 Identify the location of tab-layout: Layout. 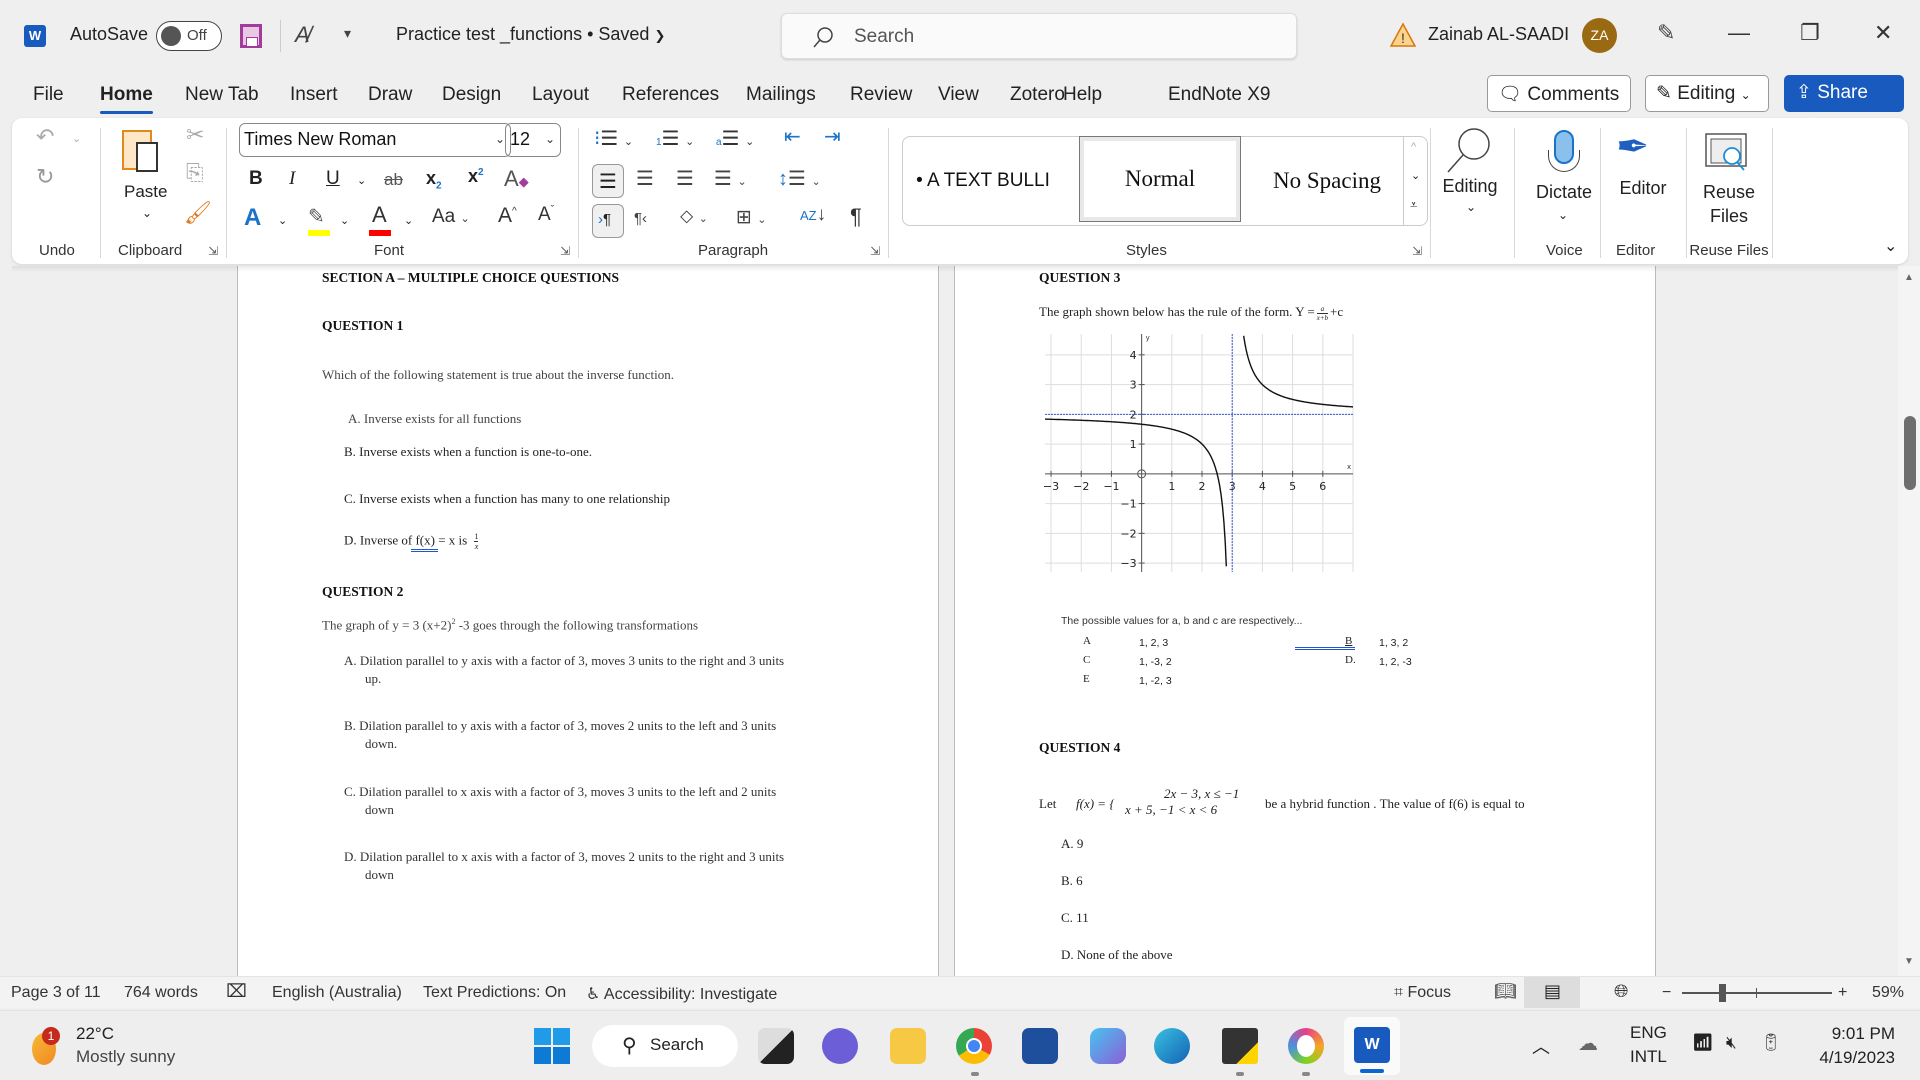
(560, 95).